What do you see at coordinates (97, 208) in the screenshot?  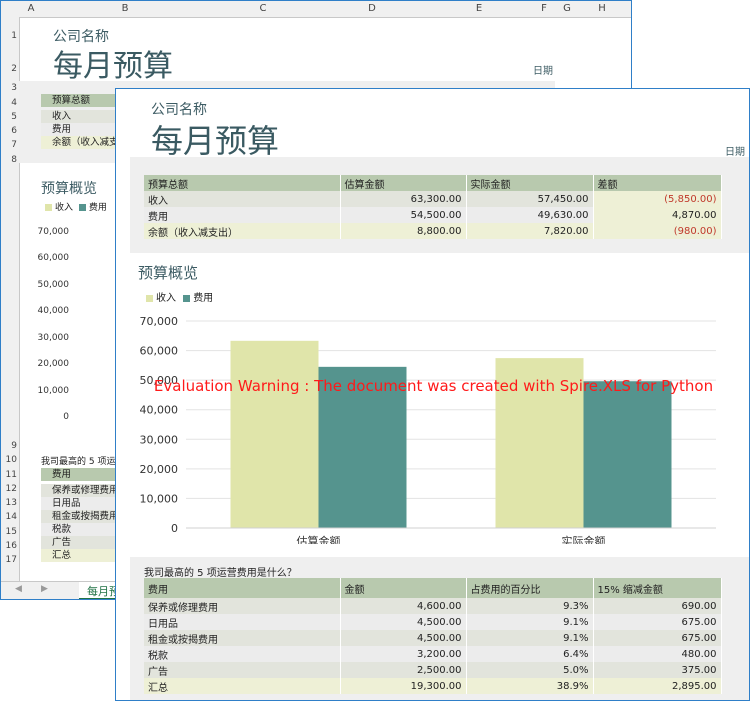 I see `legend-label: 费用` at bounding box center [97, 208].